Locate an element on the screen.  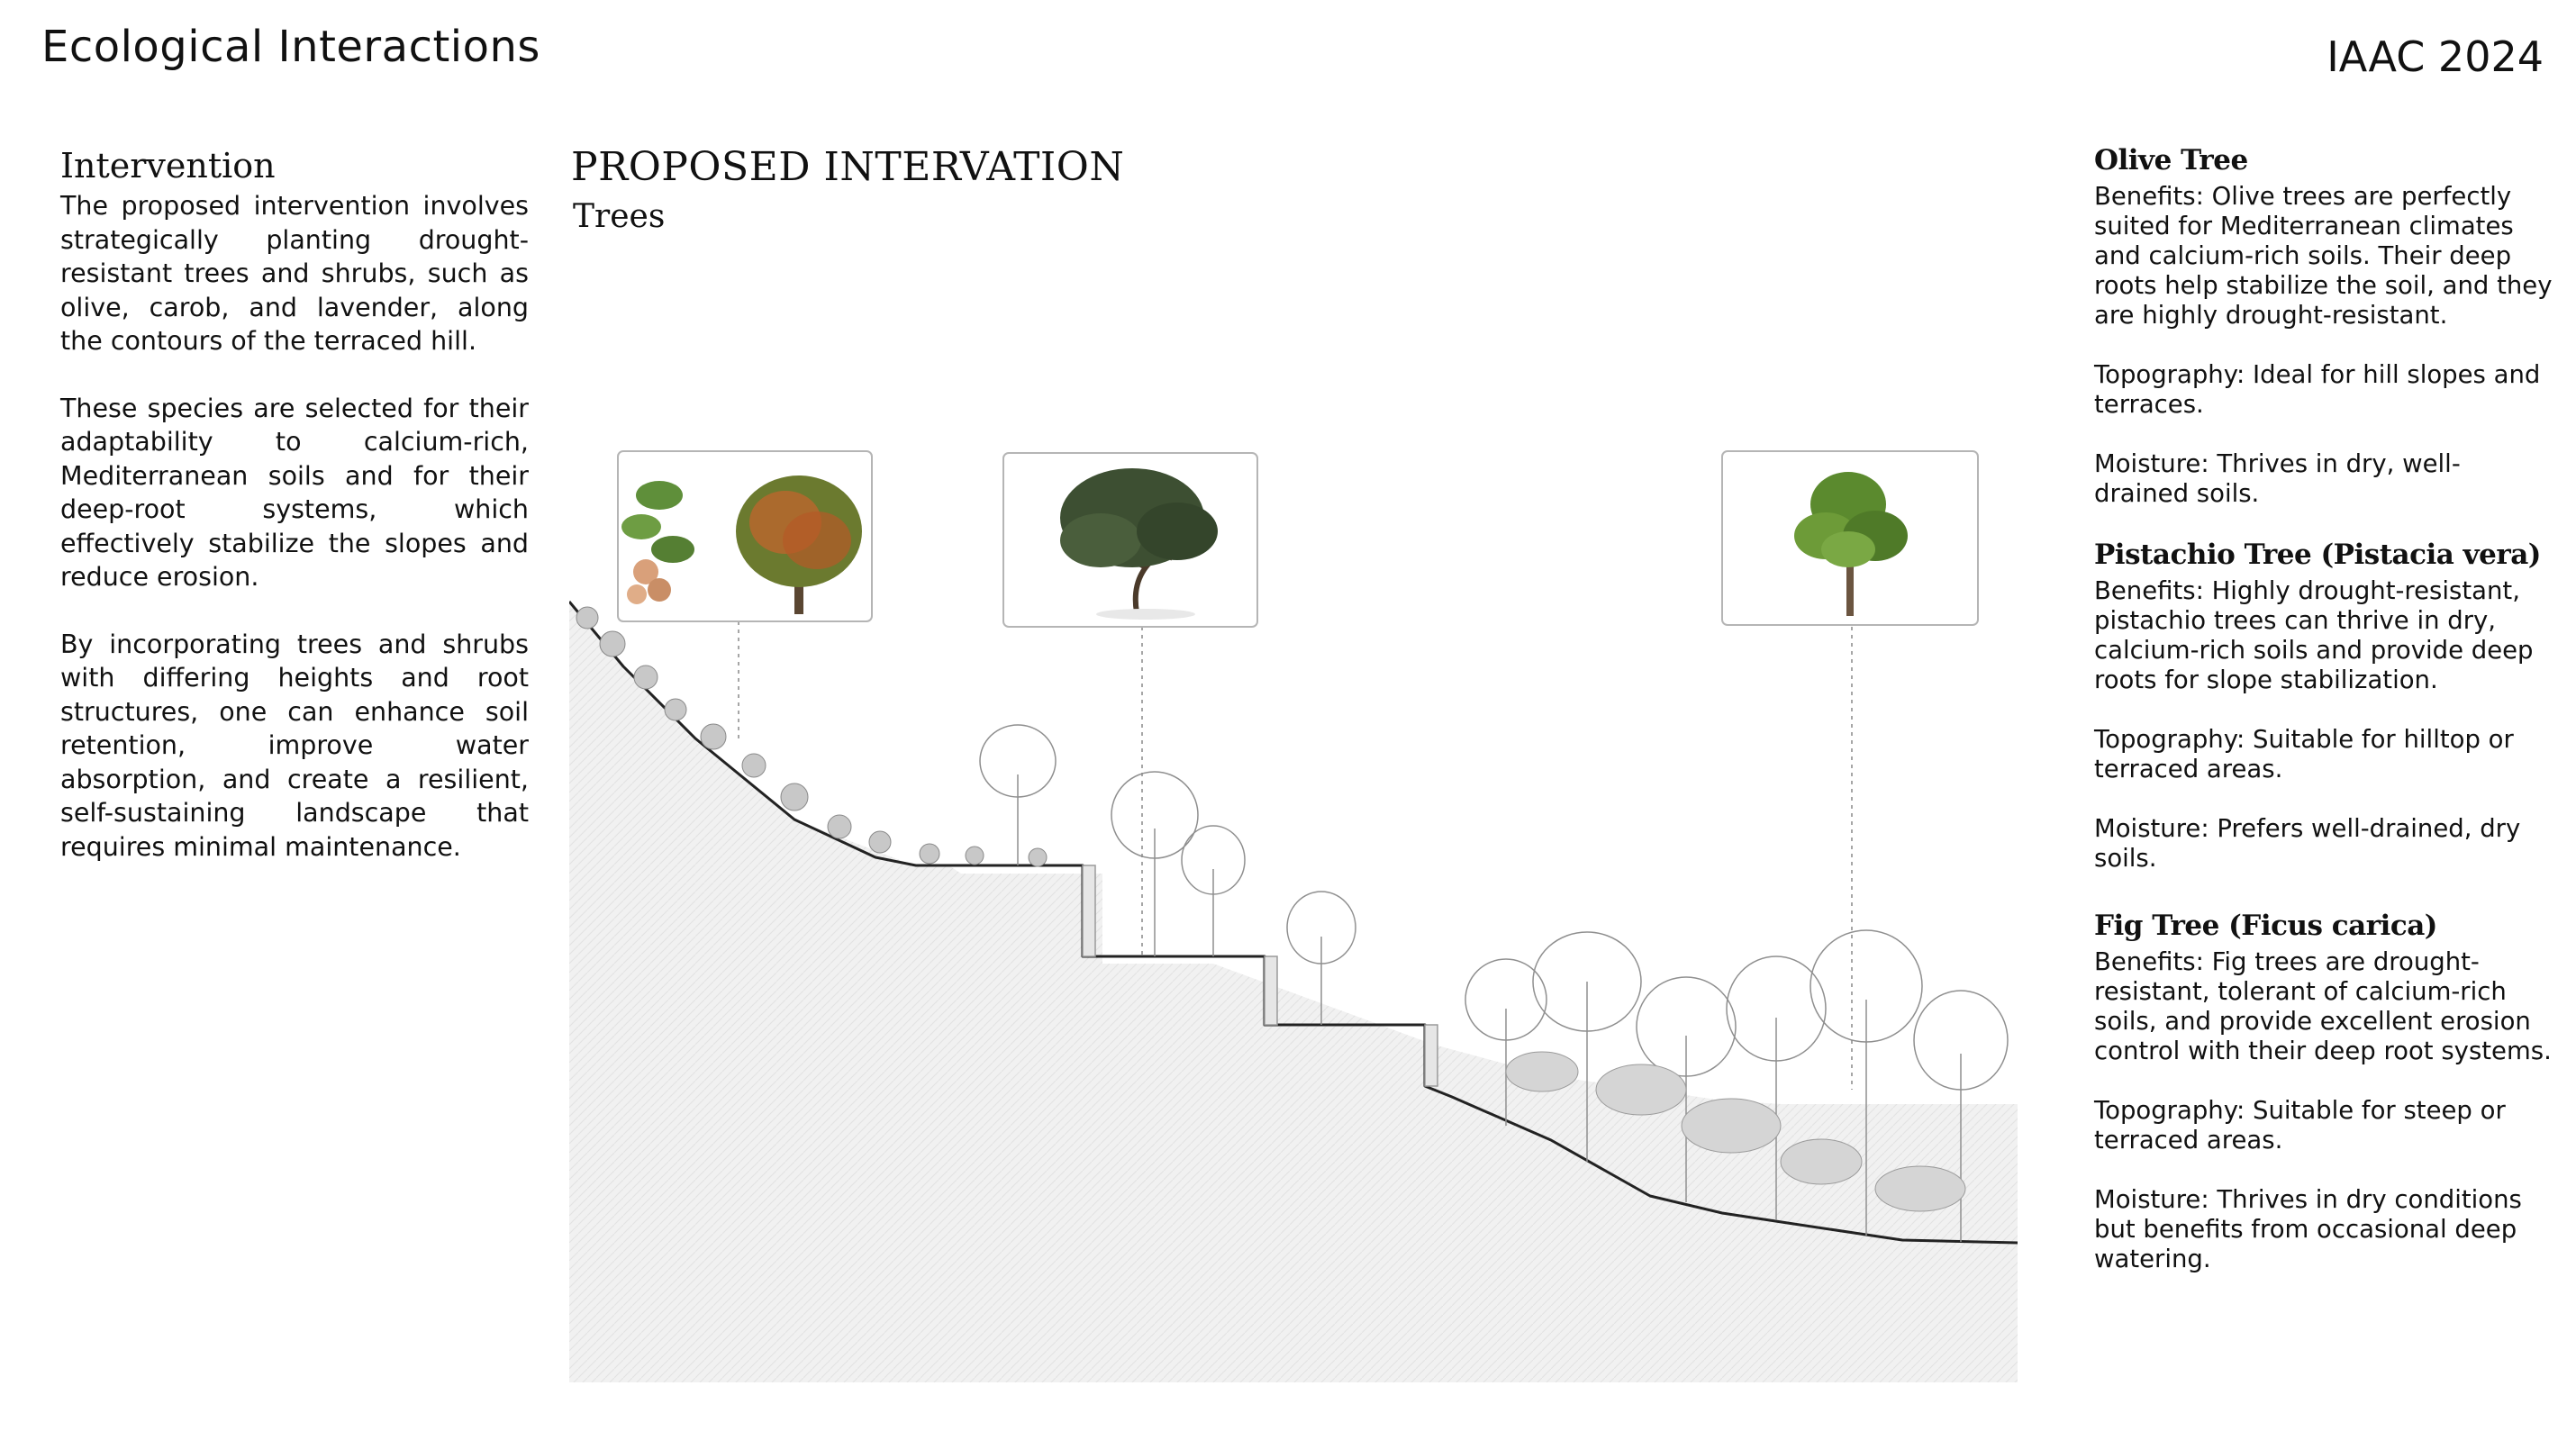
species-name: Fig Tree (Ficus carica) is located at coordinates (2265, 926).